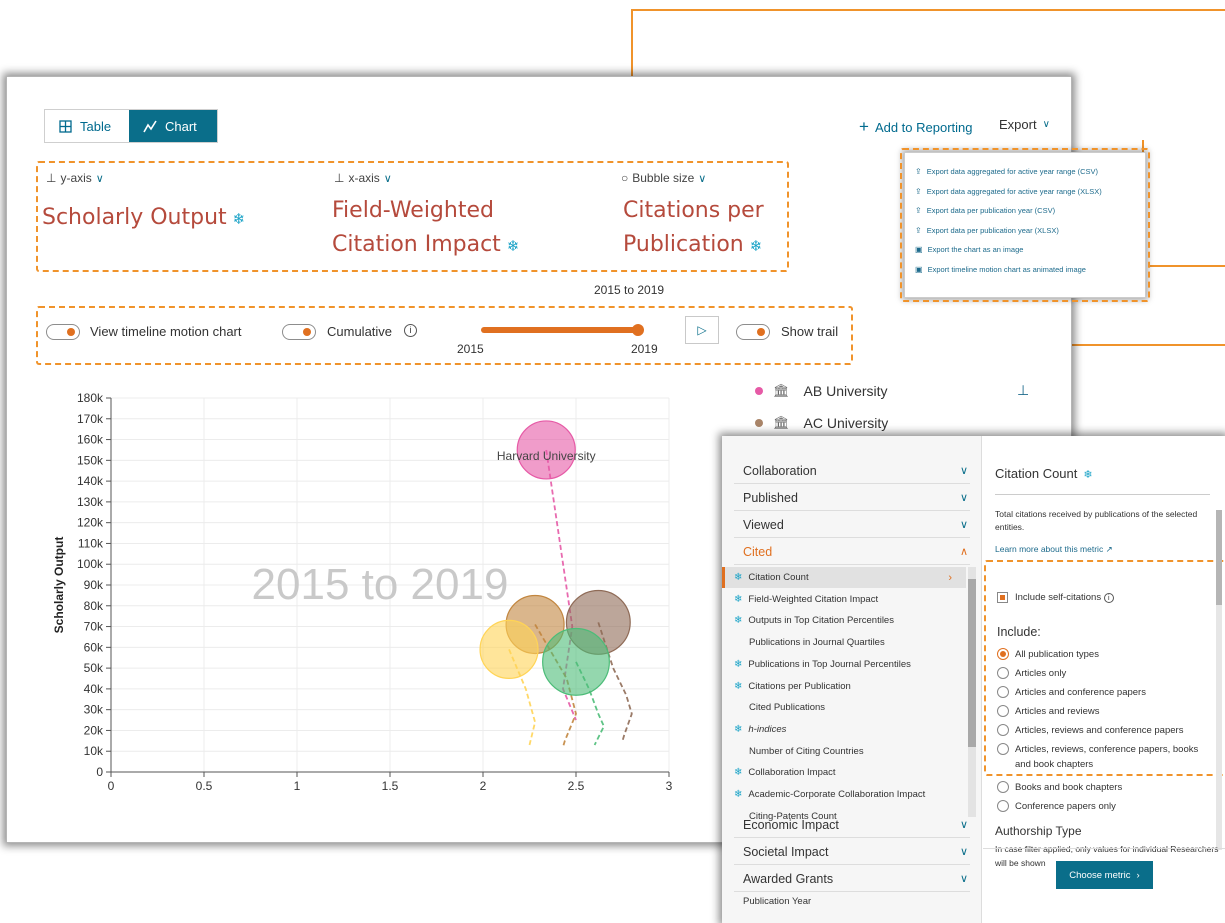 The image size is (1225, 923). I want to click on year-range-slider, so click(561, 330).